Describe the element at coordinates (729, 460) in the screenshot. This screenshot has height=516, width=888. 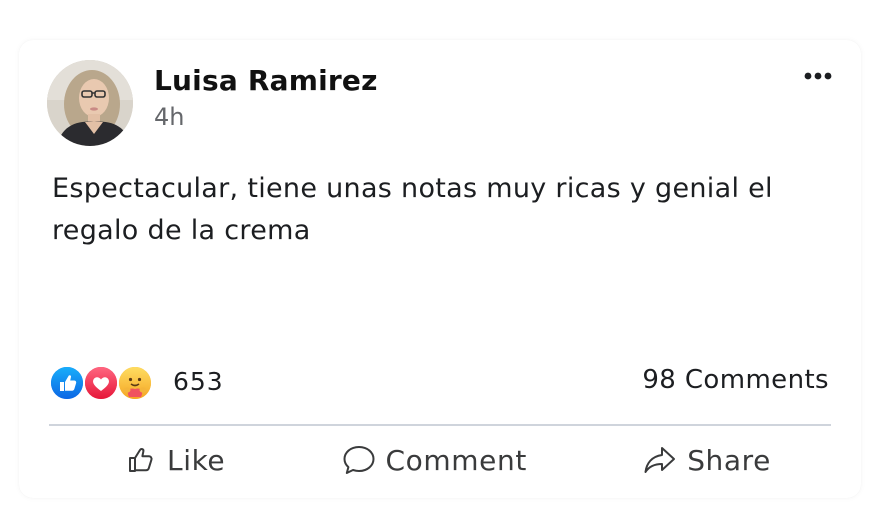
I see `share-button-label: Share` at that location.